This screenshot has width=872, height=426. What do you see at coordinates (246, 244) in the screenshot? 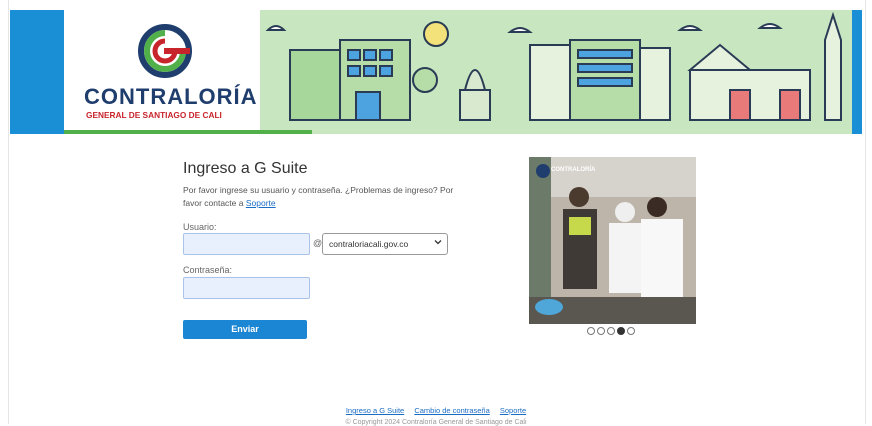
I see `username-input` at bounding box center [246, 244].